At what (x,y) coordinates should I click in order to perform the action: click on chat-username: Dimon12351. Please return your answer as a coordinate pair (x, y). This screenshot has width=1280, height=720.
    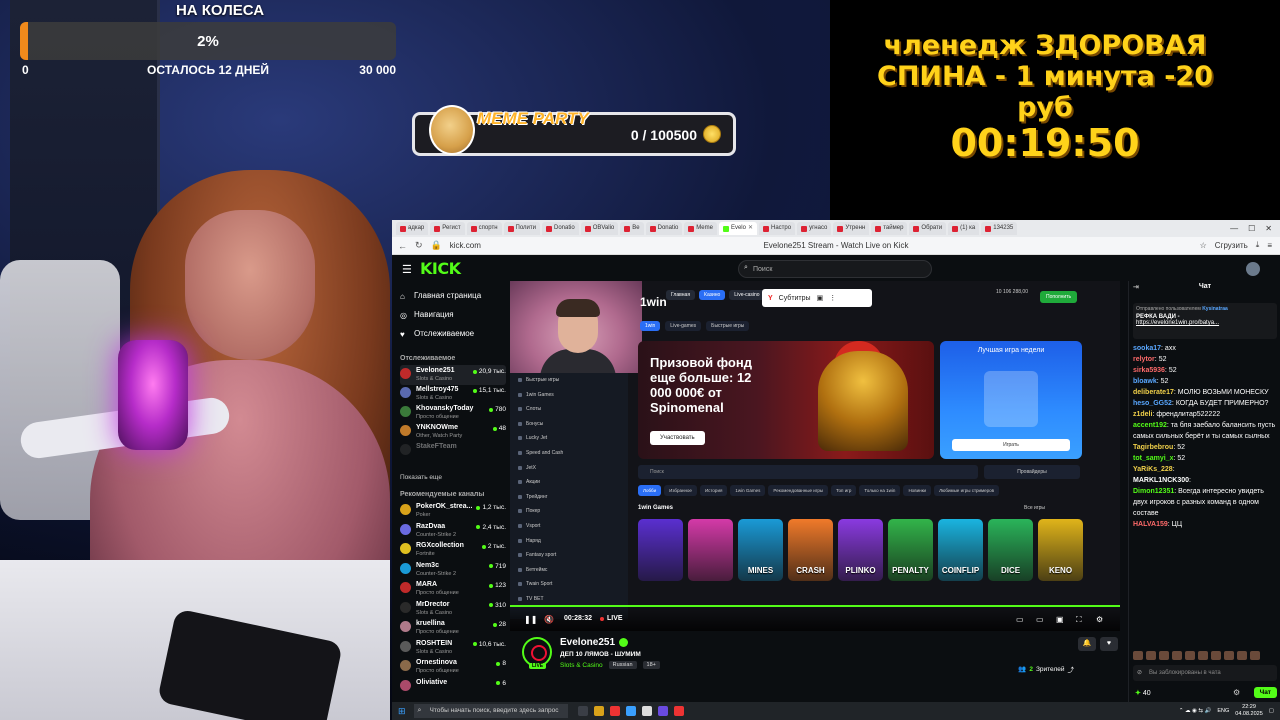
    Looking at the image, I should click on (1153, 491).